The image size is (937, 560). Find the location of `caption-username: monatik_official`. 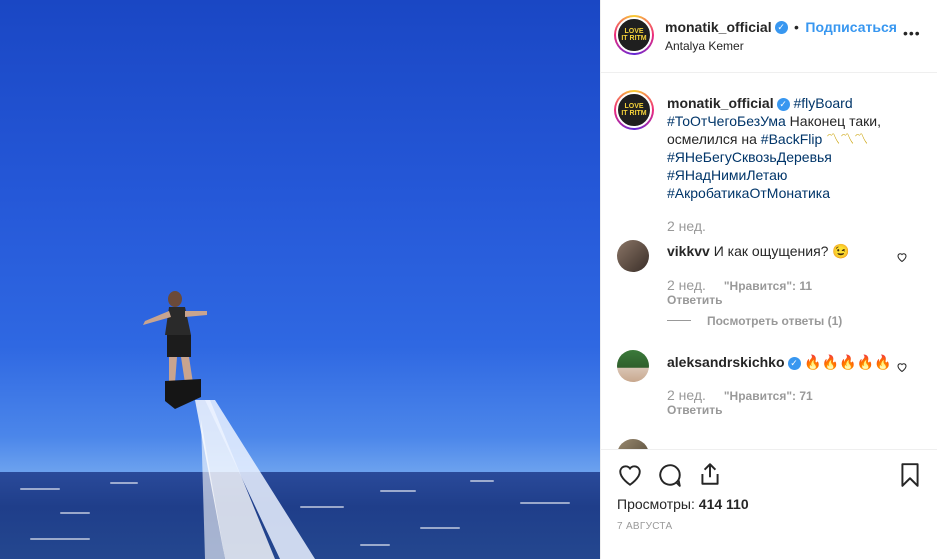

caption-username: monatik_official is located at coordinates (720, 103).